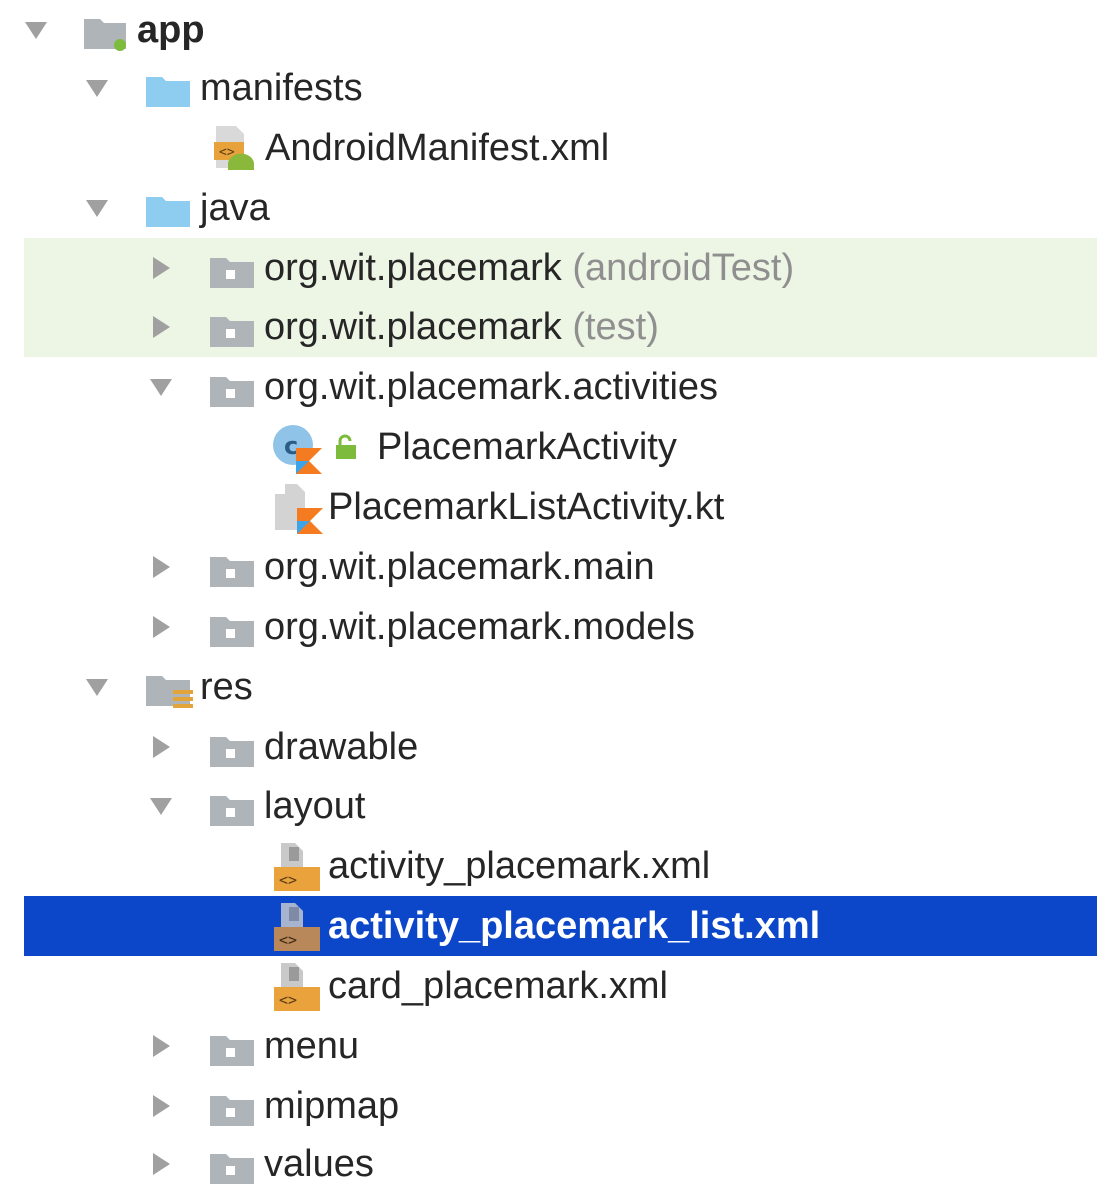  Describe the element at coordinates (297, 449) in the screenshot. I see `kotlin-class-icon: c` at that location.